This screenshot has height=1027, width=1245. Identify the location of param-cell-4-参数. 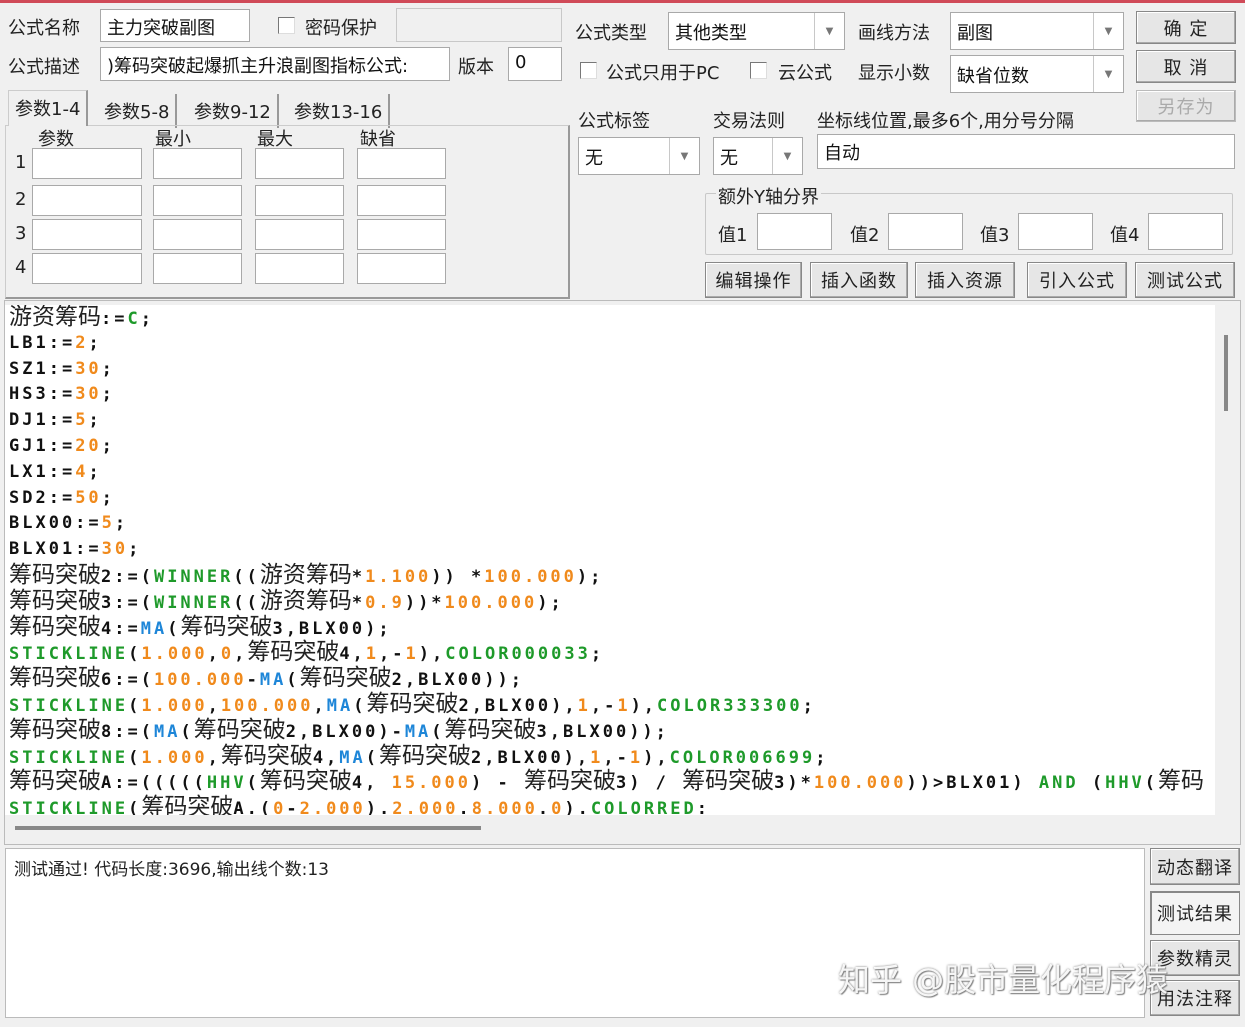
(87, 268).